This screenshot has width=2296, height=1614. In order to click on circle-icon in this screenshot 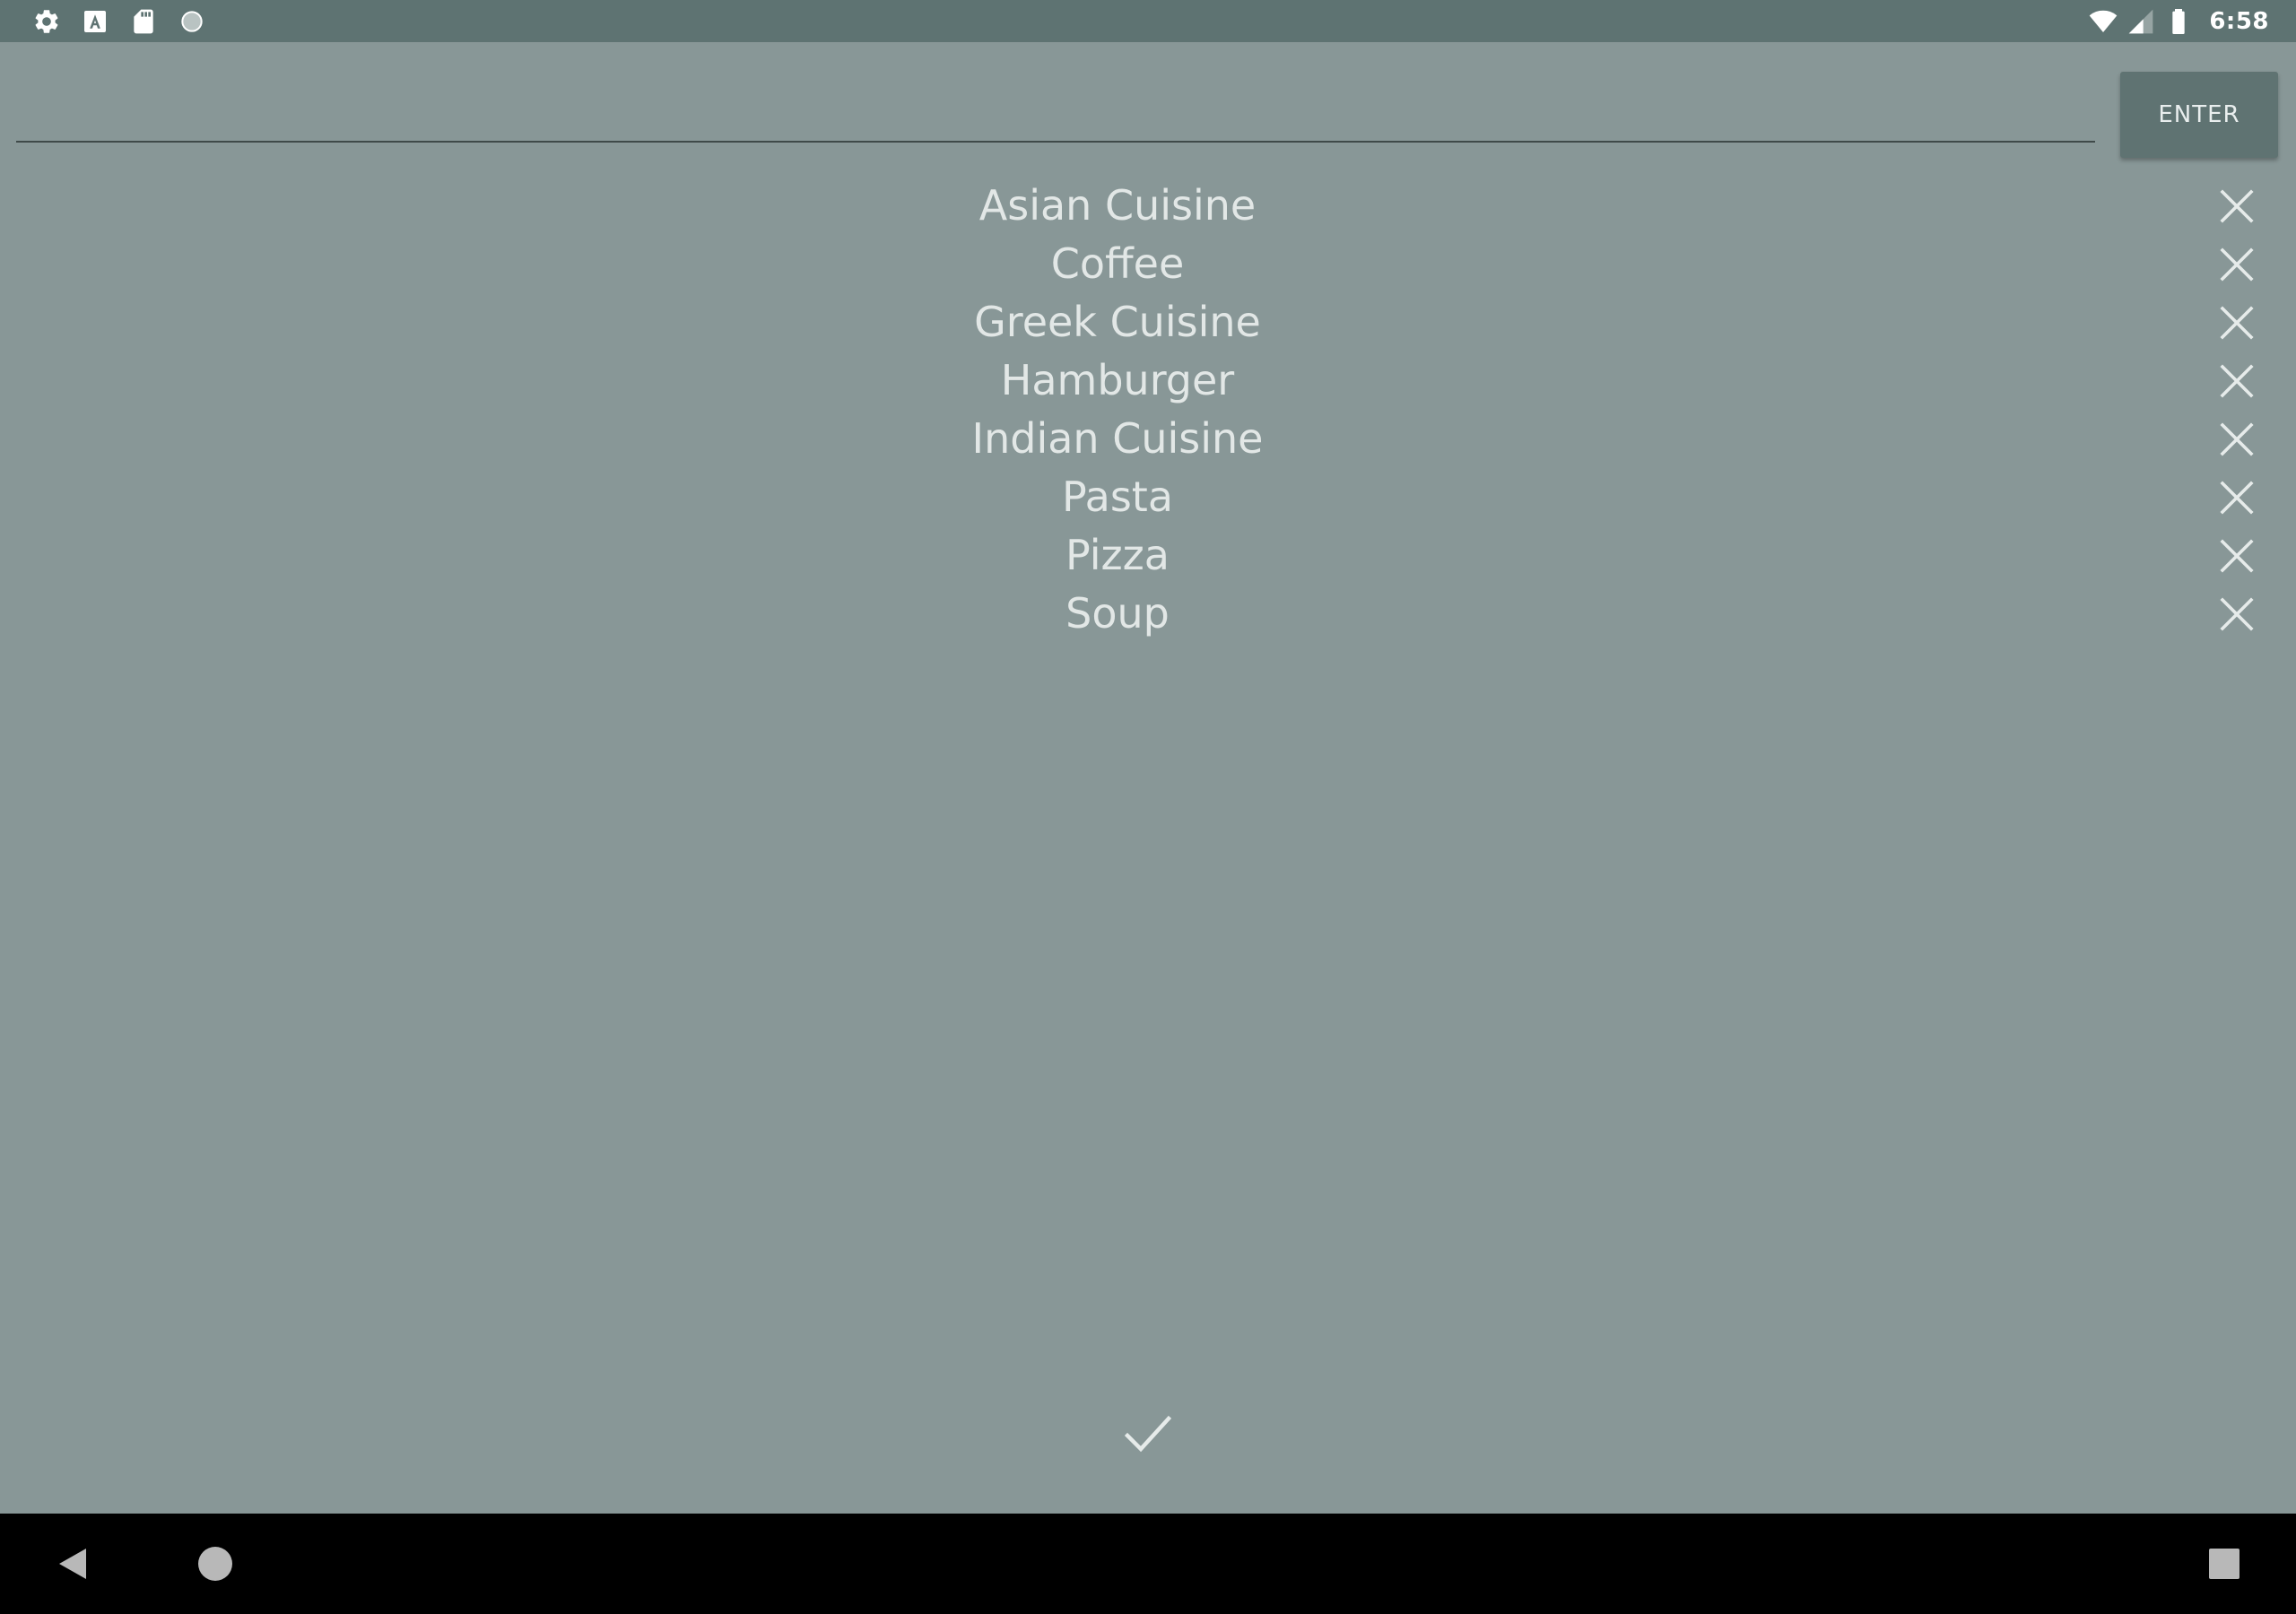, I will do `click(192, 21)`.